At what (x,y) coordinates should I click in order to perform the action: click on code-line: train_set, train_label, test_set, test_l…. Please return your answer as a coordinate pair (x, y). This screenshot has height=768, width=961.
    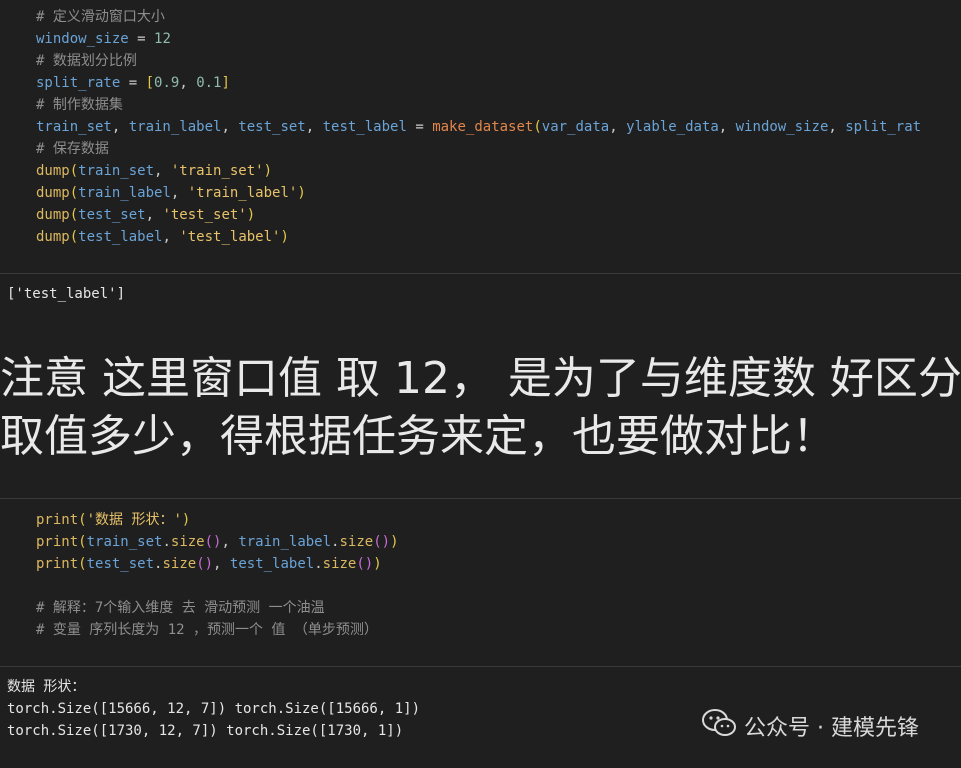
    Looking at the image, I should click on (478, 127).